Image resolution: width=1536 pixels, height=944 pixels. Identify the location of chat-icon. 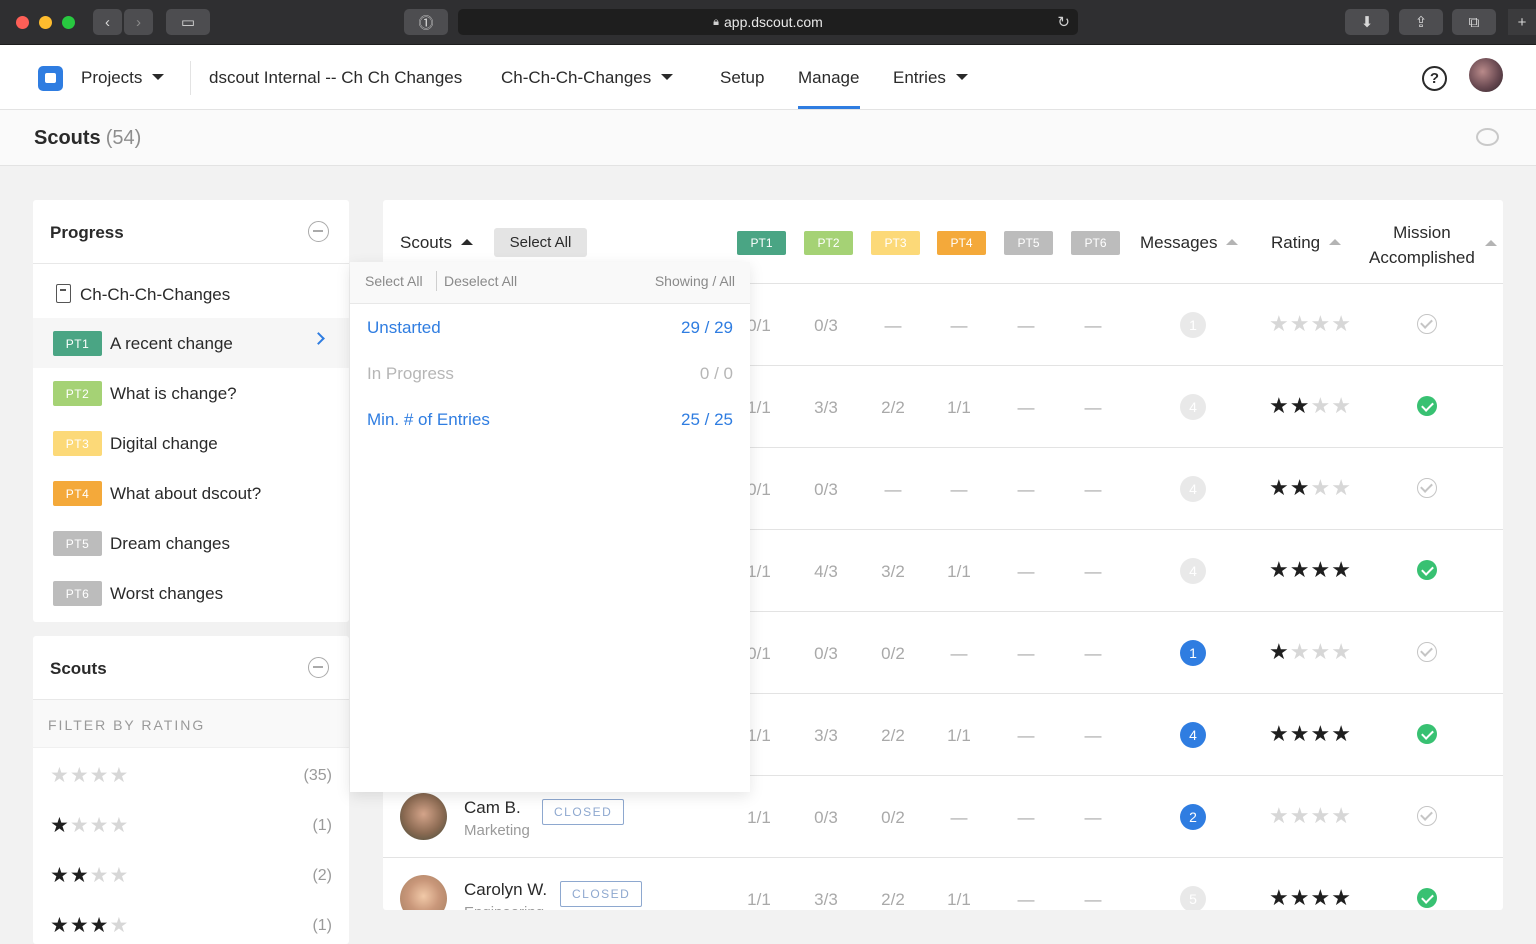
(1487, 137).